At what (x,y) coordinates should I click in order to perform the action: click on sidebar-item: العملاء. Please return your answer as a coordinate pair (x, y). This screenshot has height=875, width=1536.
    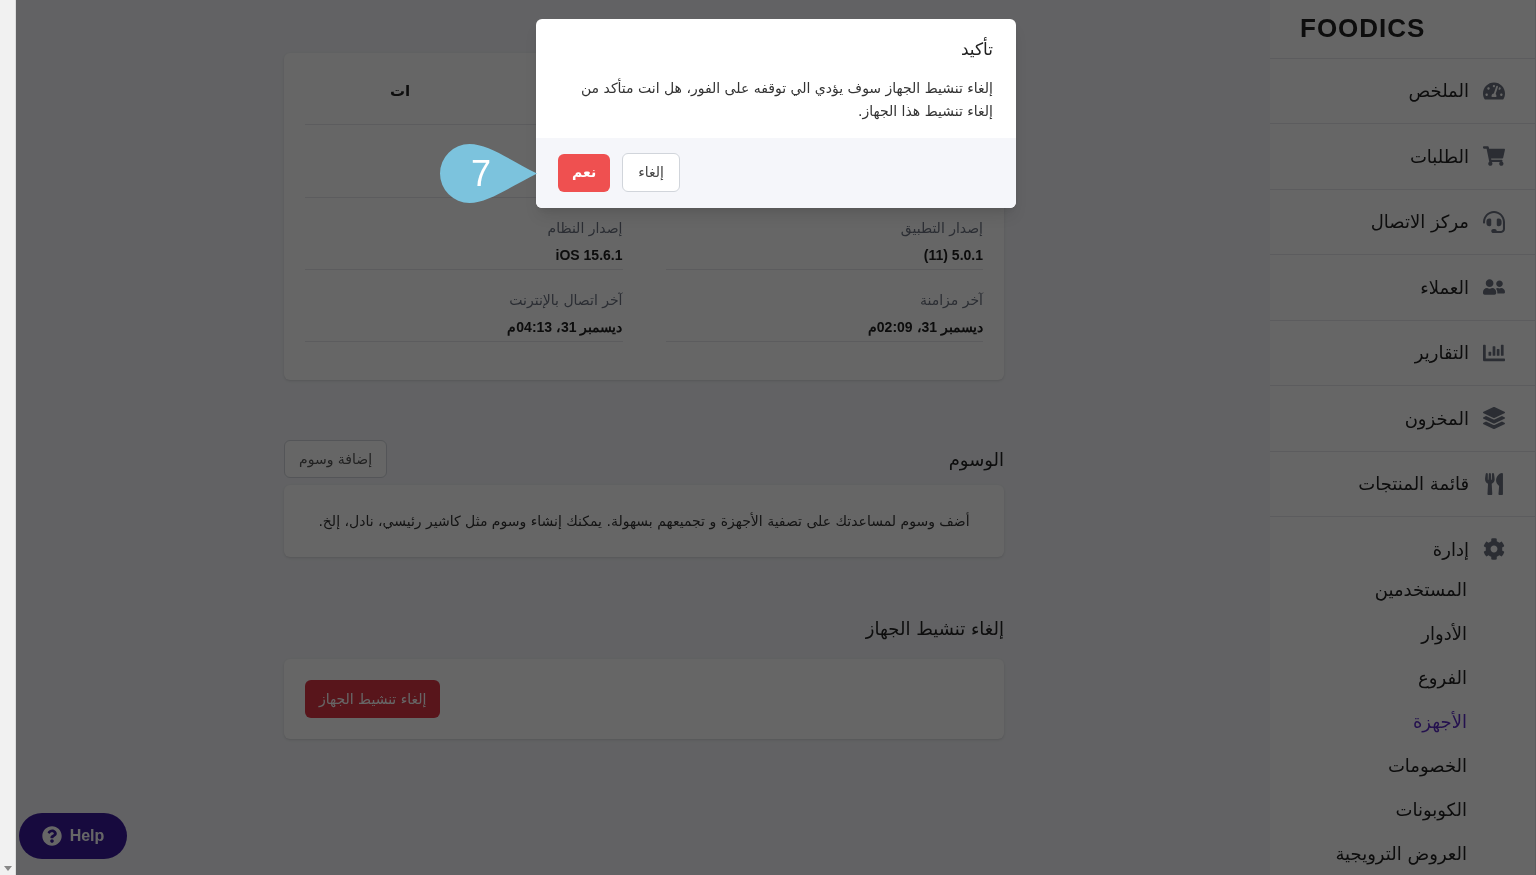
    Looking at the image, I should click on (1402, 288).